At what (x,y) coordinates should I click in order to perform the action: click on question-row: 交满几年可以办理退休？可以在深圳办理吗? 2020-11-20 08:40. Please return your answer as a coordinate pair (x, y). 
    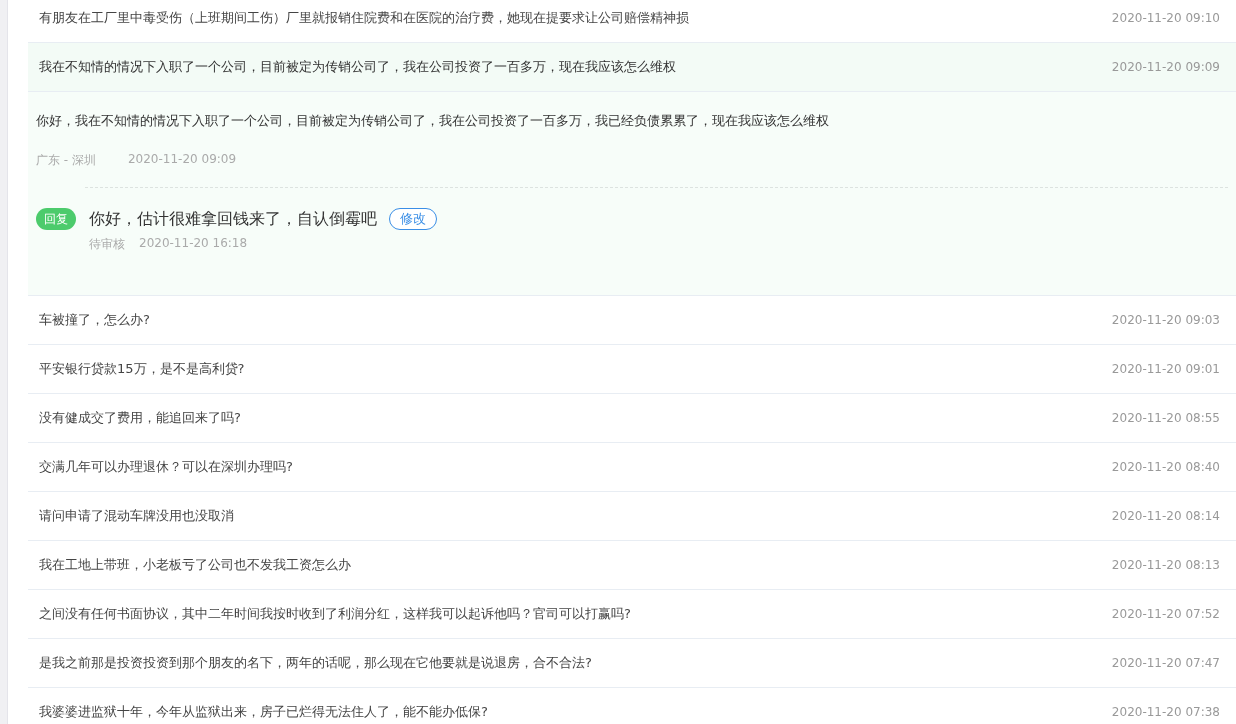
    Looking at the image, I should click on (632, 467).